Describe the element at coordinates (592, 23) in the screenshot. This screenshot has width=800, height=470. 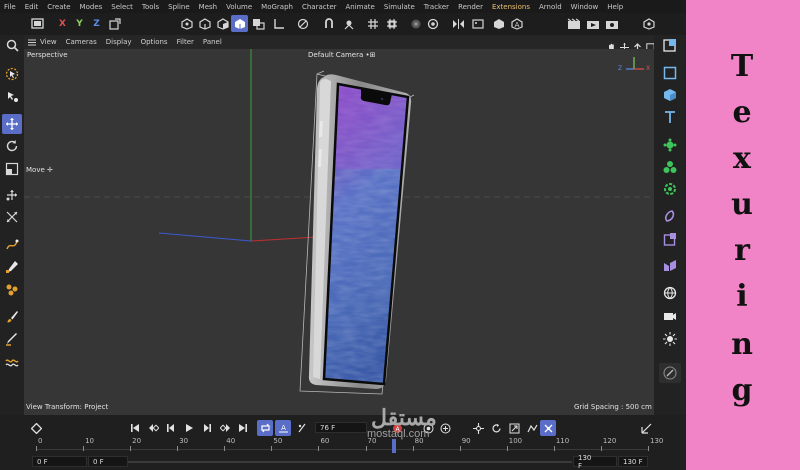
I see `render-to-picture-viewer-icon` at that location.